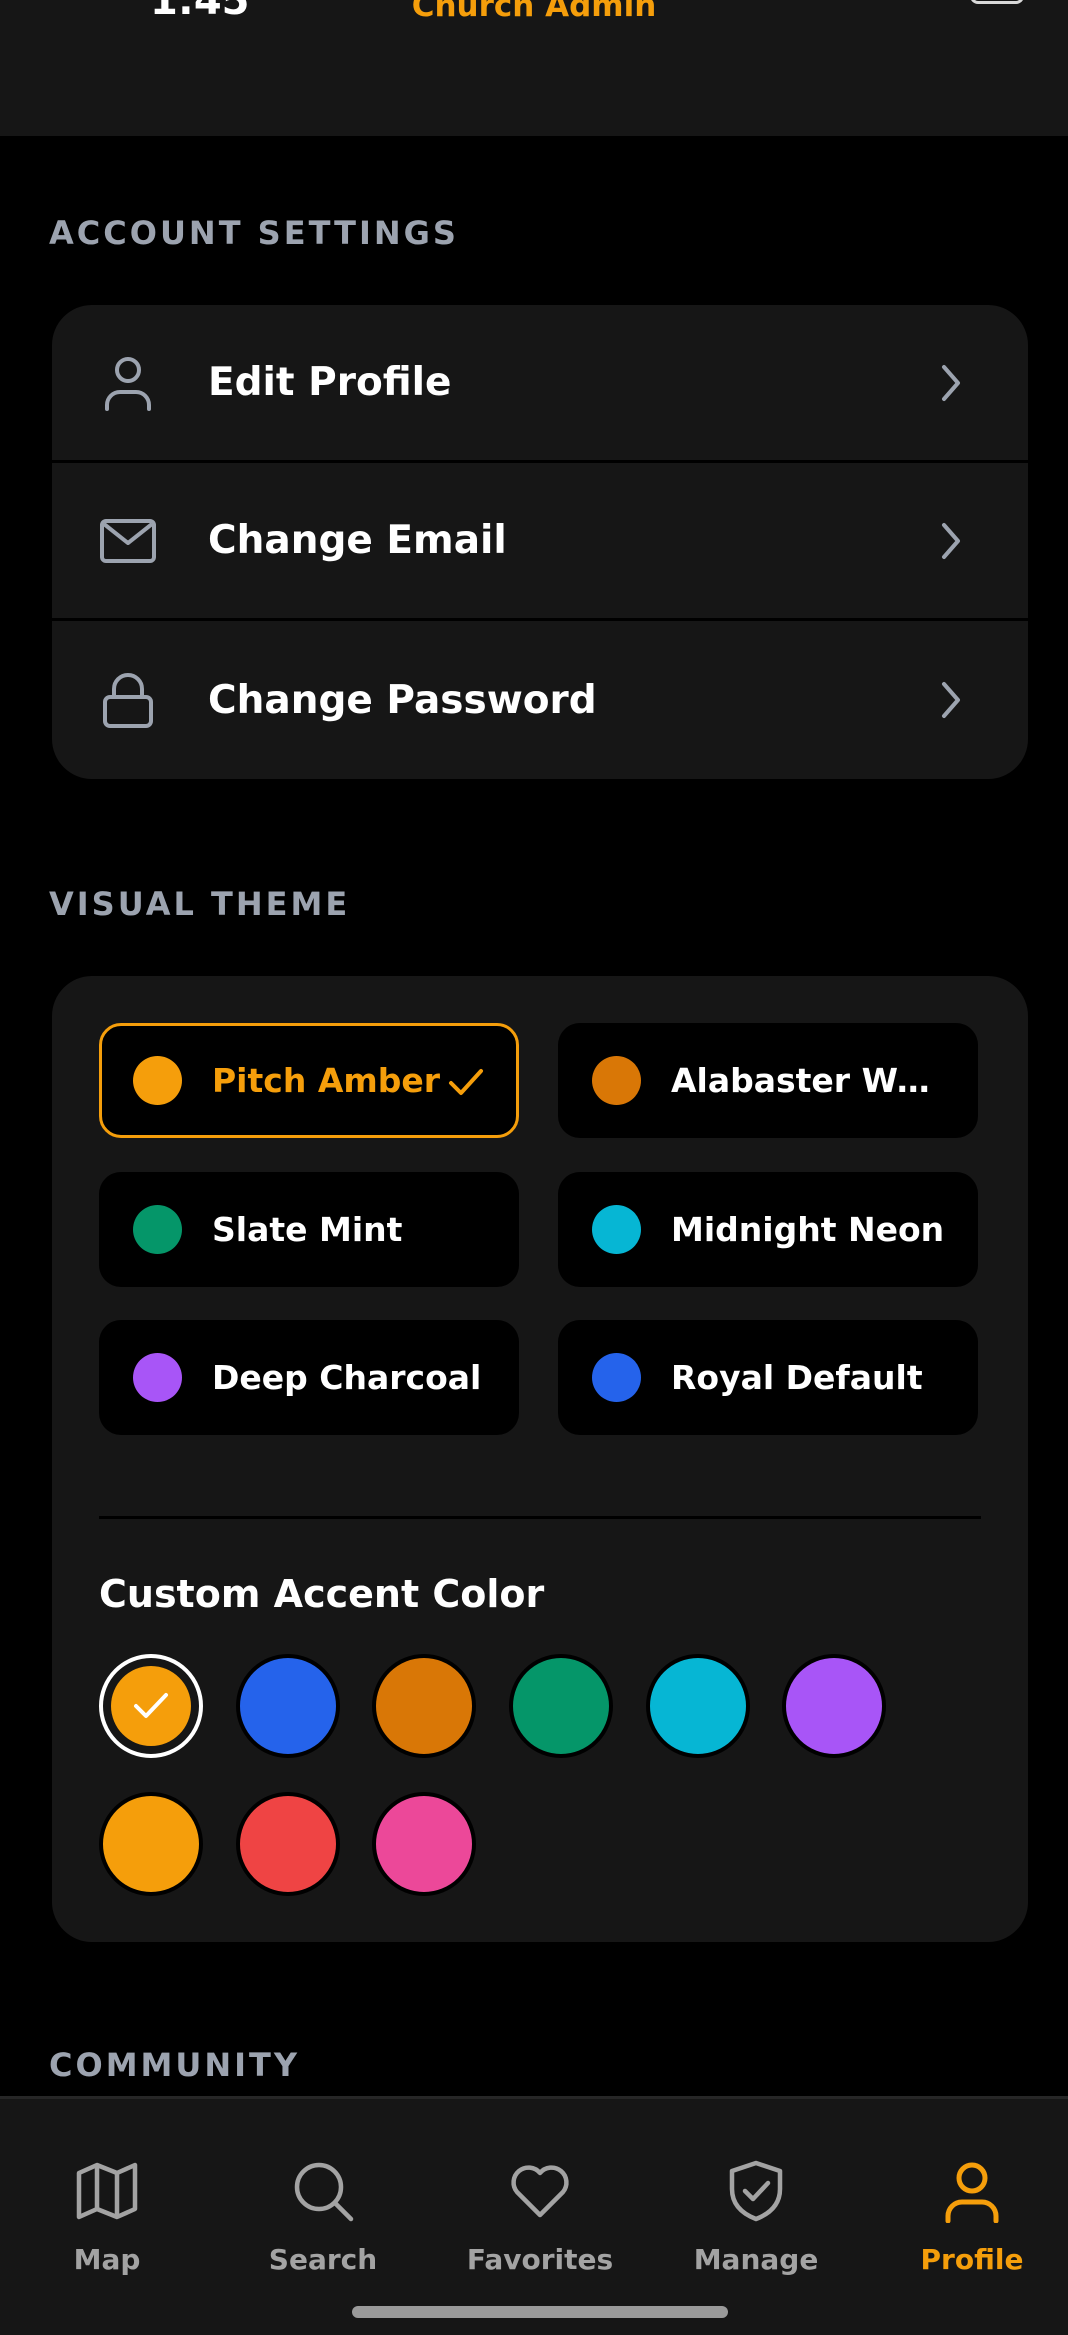 The image size is (1068, 2335). I want to click on heart-icon, so click(540, 2191).